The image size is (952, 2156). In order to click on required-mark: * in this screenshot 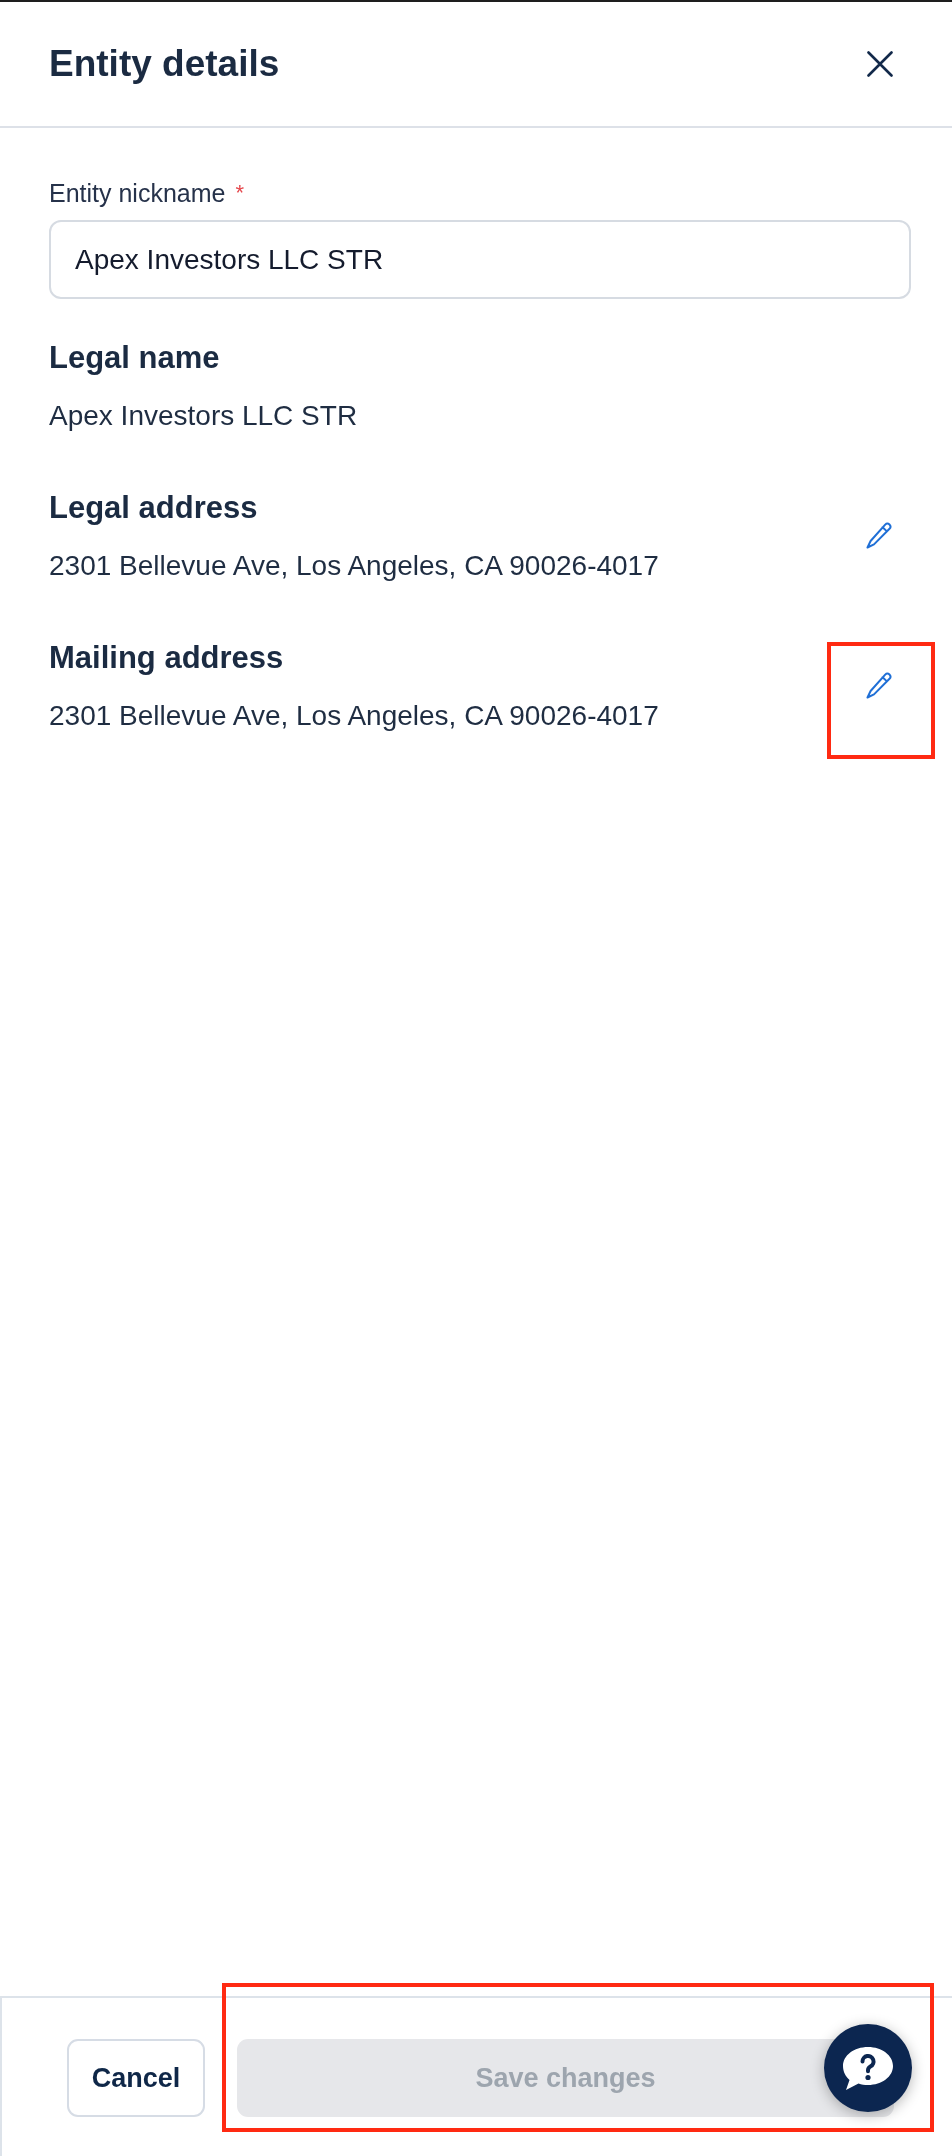, I will do `click(240, 193)`.